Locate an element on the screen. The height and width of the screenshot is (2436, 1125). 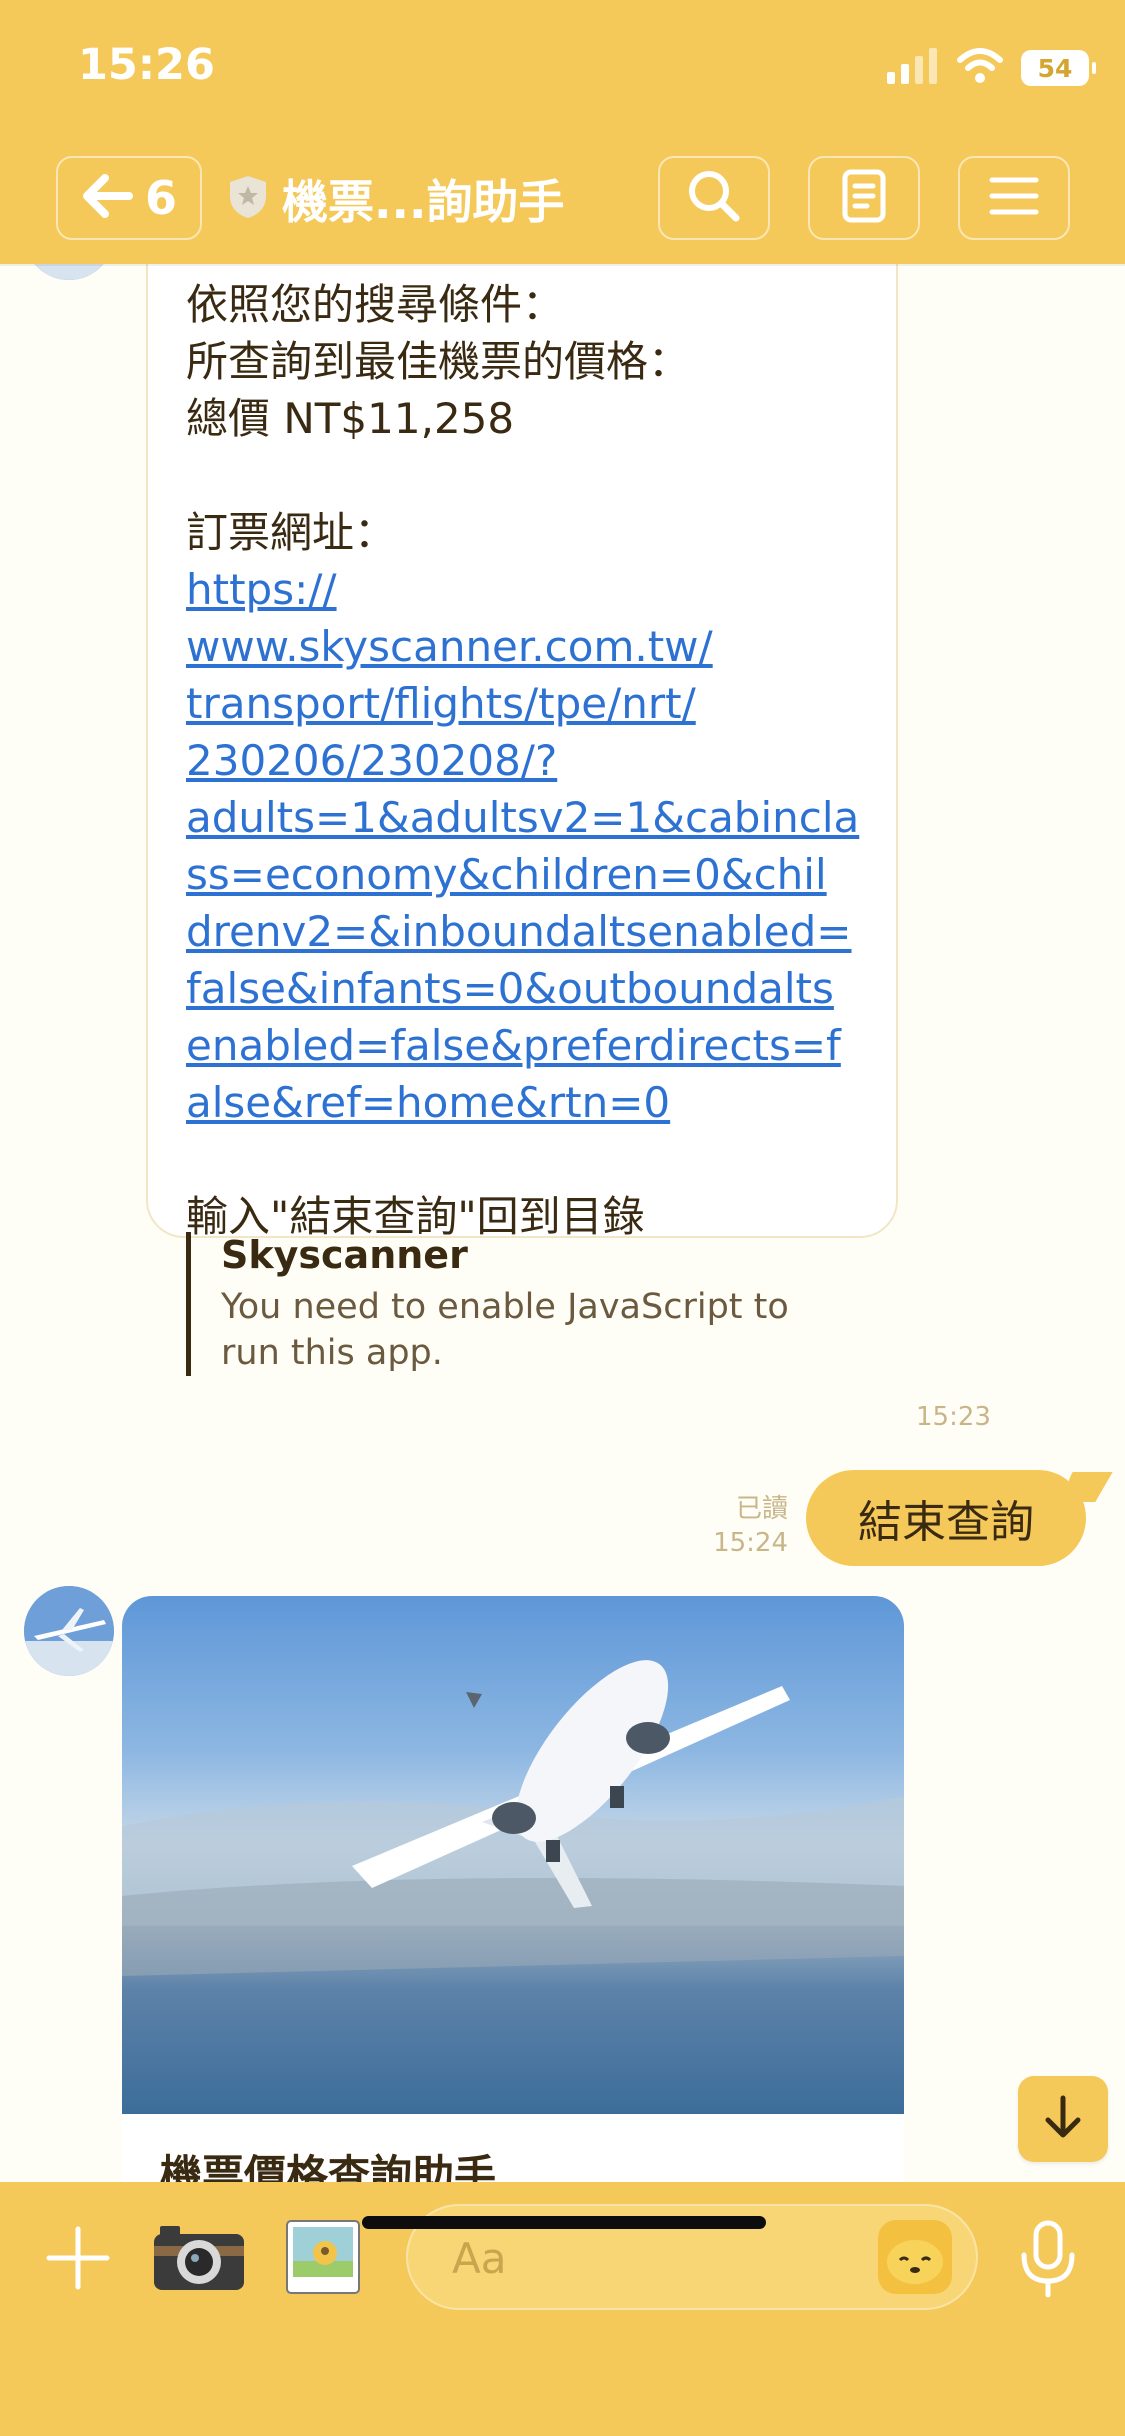
back-button: 6 is located at coordinates (129, 198).